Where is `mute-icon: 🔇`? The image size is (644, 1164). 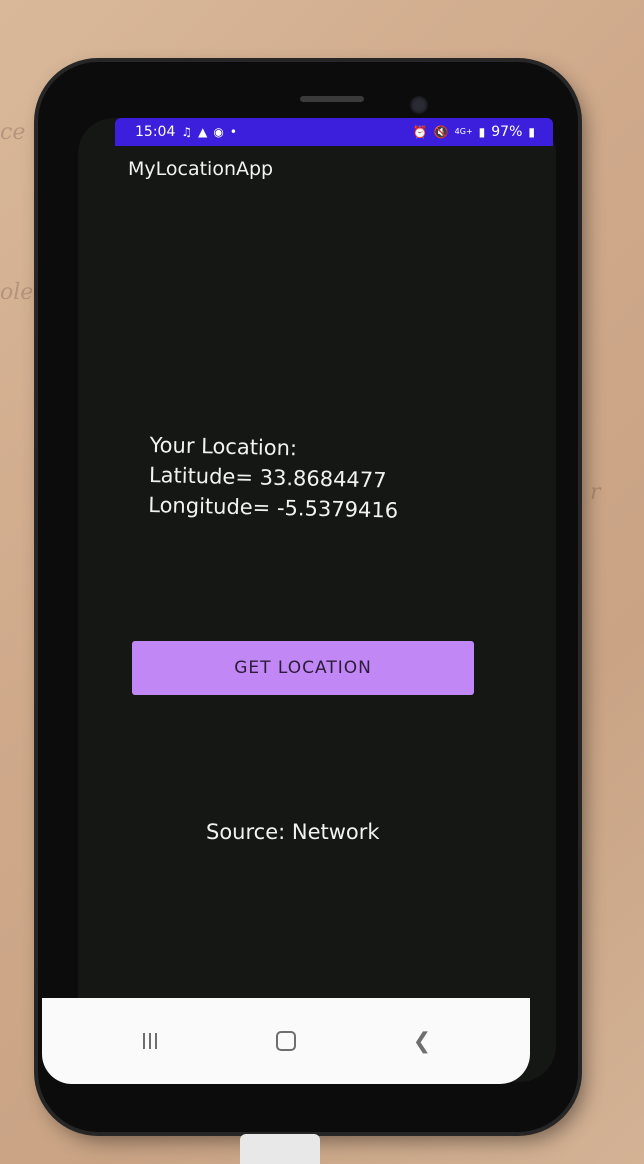 mute-icon: 🔇 is located at coordinates (441, 132).